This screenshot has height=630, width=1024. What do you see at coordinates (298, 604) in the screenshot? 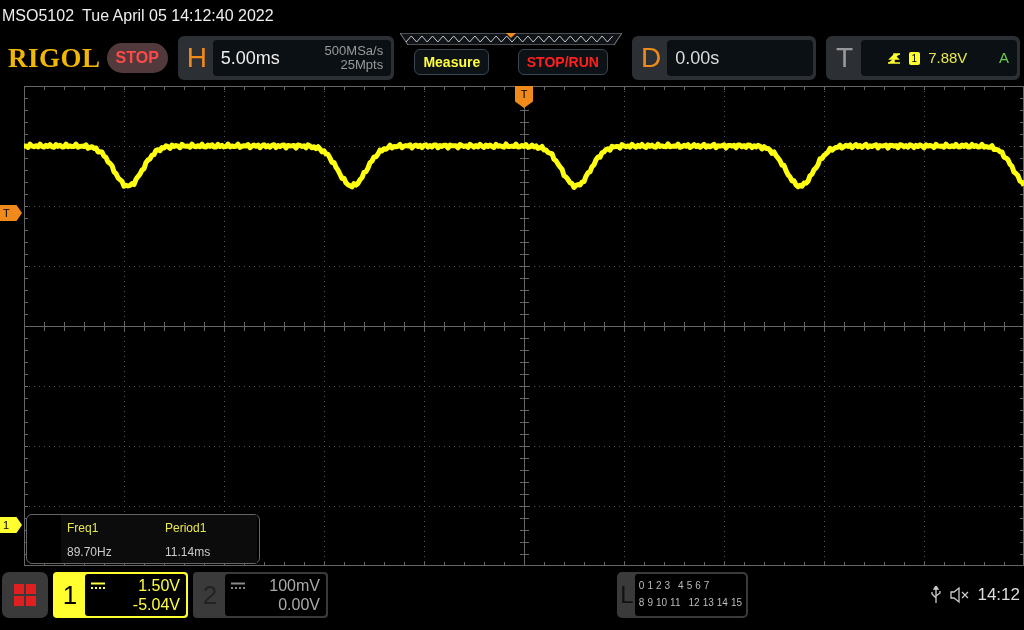
I see `vertical-offset: 0.00V` at bounding box center [298, 604].